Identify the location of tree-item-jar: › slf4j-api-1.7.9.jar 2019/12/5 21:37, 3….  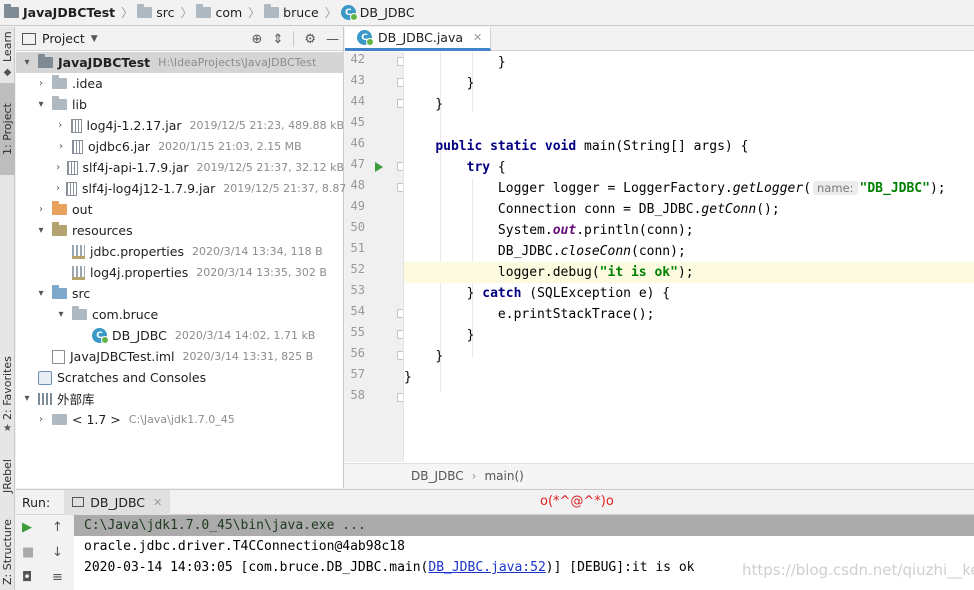
(180, 167).